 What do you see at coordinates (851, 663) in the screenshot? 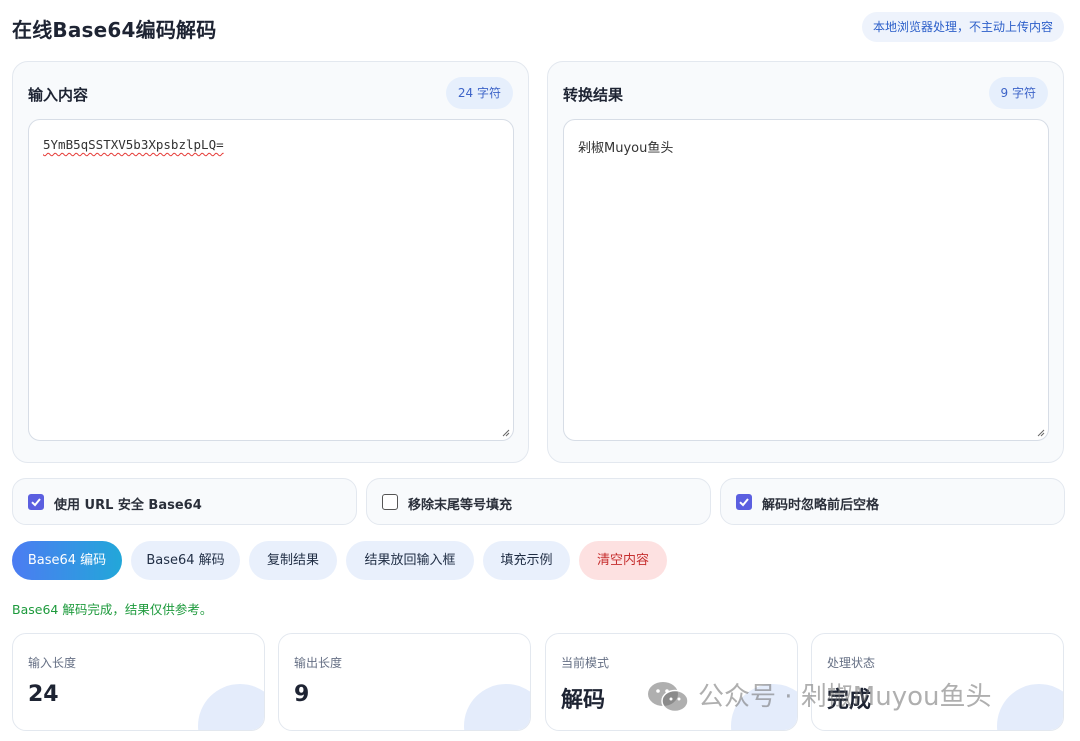
I see `stat-label: 处理状态` at bounding box center [851, 663].